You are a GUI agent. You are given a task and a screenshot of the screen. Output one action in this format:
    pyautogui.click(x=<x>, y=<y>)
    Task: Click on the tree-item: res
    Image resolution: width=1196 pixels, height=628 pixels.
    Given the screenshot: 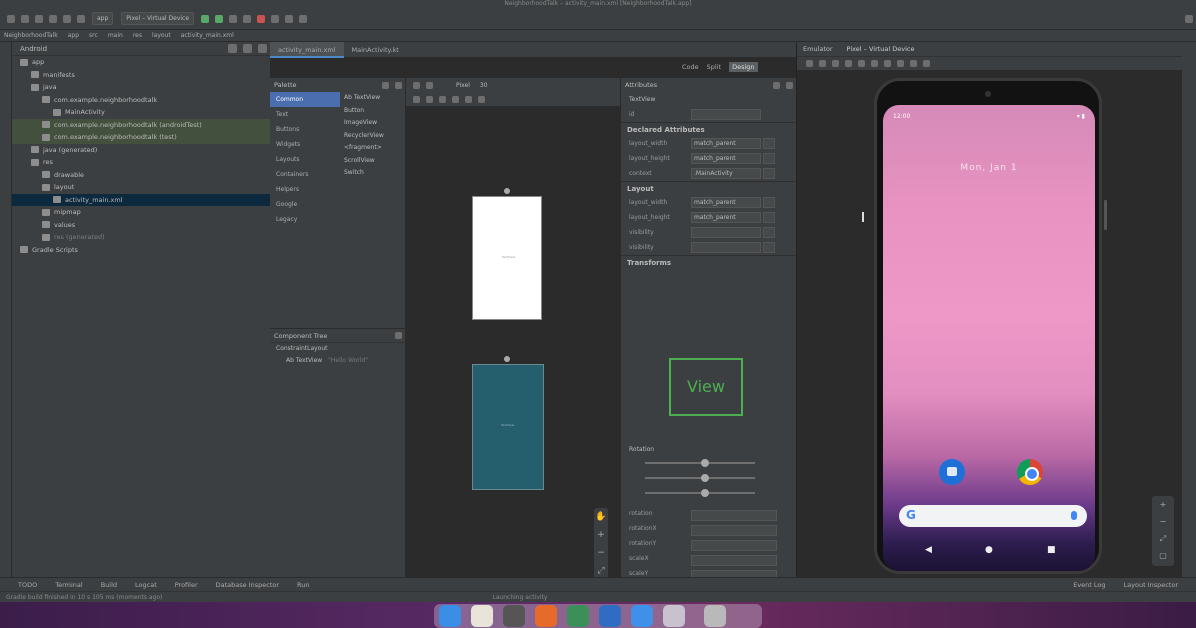 What is the action you would take?
    pyautogui.click(x=141, y=162)
    